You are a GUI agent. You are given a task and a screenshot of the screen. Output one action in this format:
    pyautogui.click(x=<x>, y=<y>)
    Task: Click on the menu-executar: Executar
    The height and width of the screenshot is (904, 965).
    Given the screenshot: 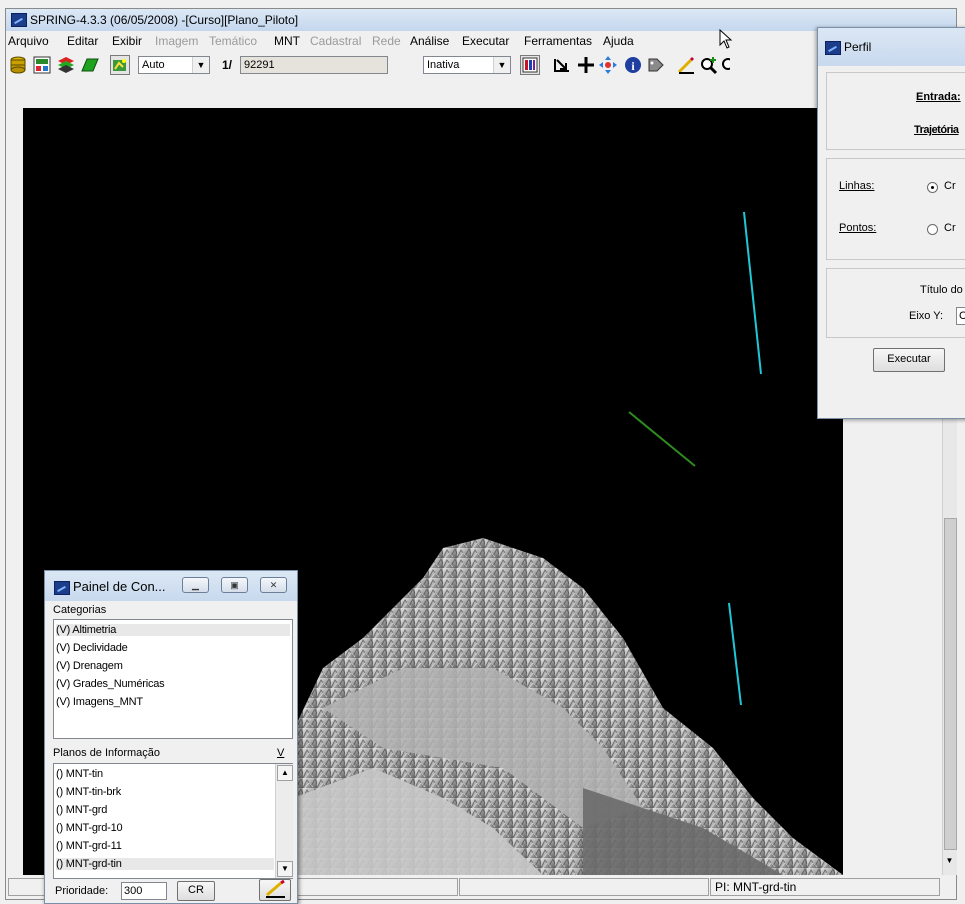 What is the action you would take?
    pyautogui.click(x=485, y=41)
    